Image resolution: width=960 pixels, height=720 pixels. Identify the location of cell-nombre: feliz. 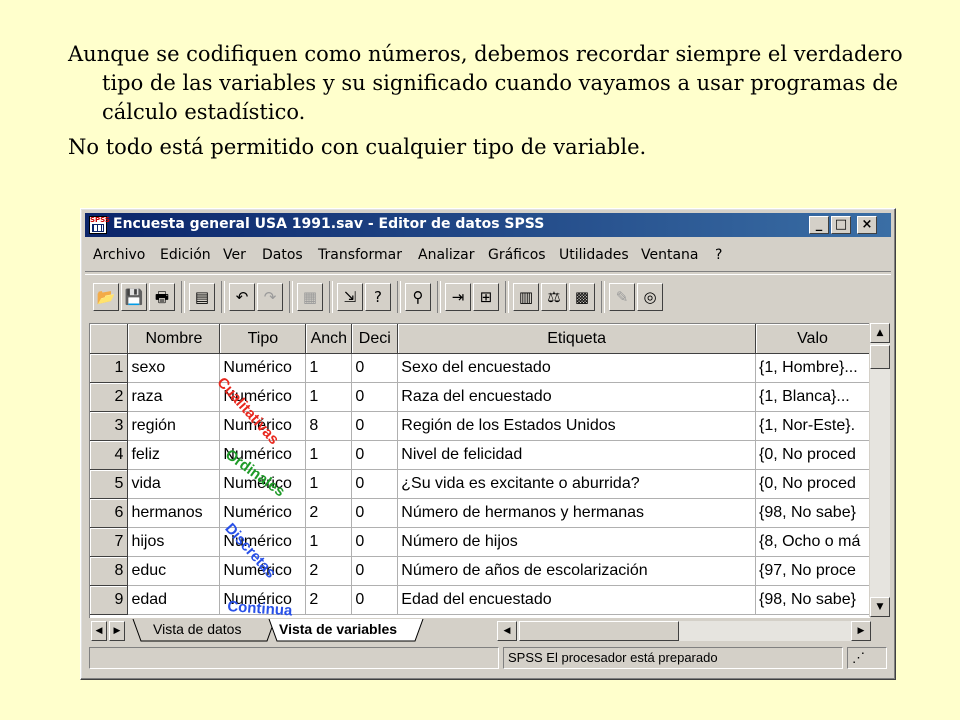
(174, 455).